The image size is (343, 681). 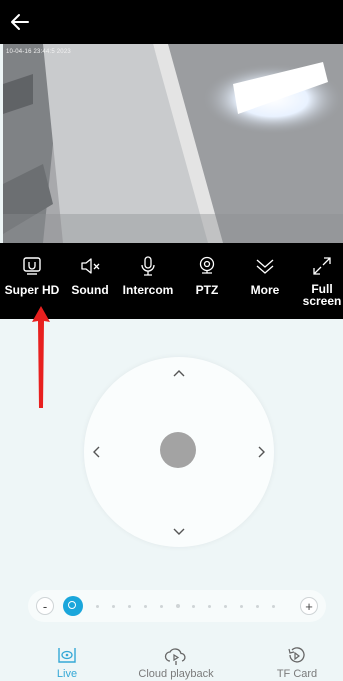 I want to click on pan-up-icon, so click(x=179, y=373).